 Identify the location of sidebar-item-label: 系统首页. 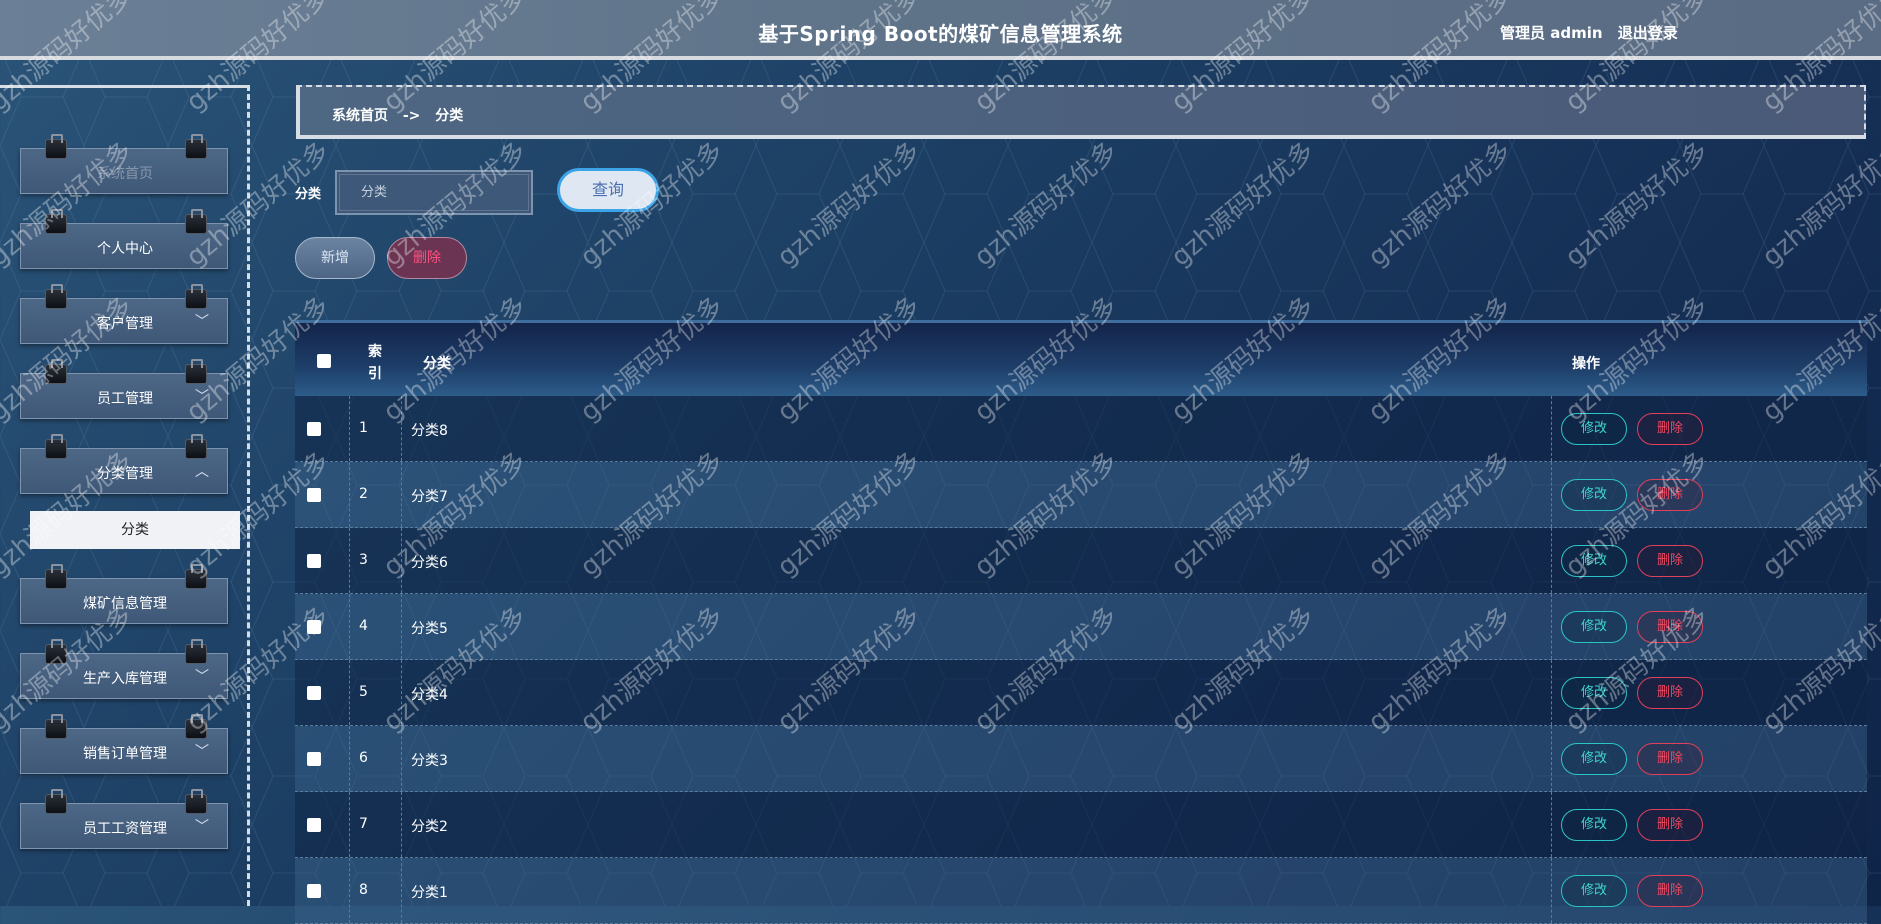
(125, 174).